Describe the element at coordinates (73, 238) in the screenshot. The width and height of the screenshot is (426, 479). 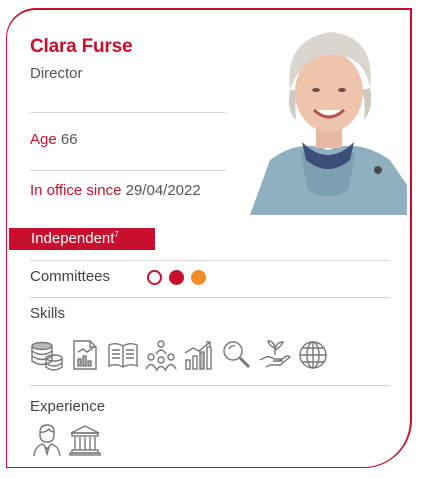
I see `status-badge-text: Independent` at that location.